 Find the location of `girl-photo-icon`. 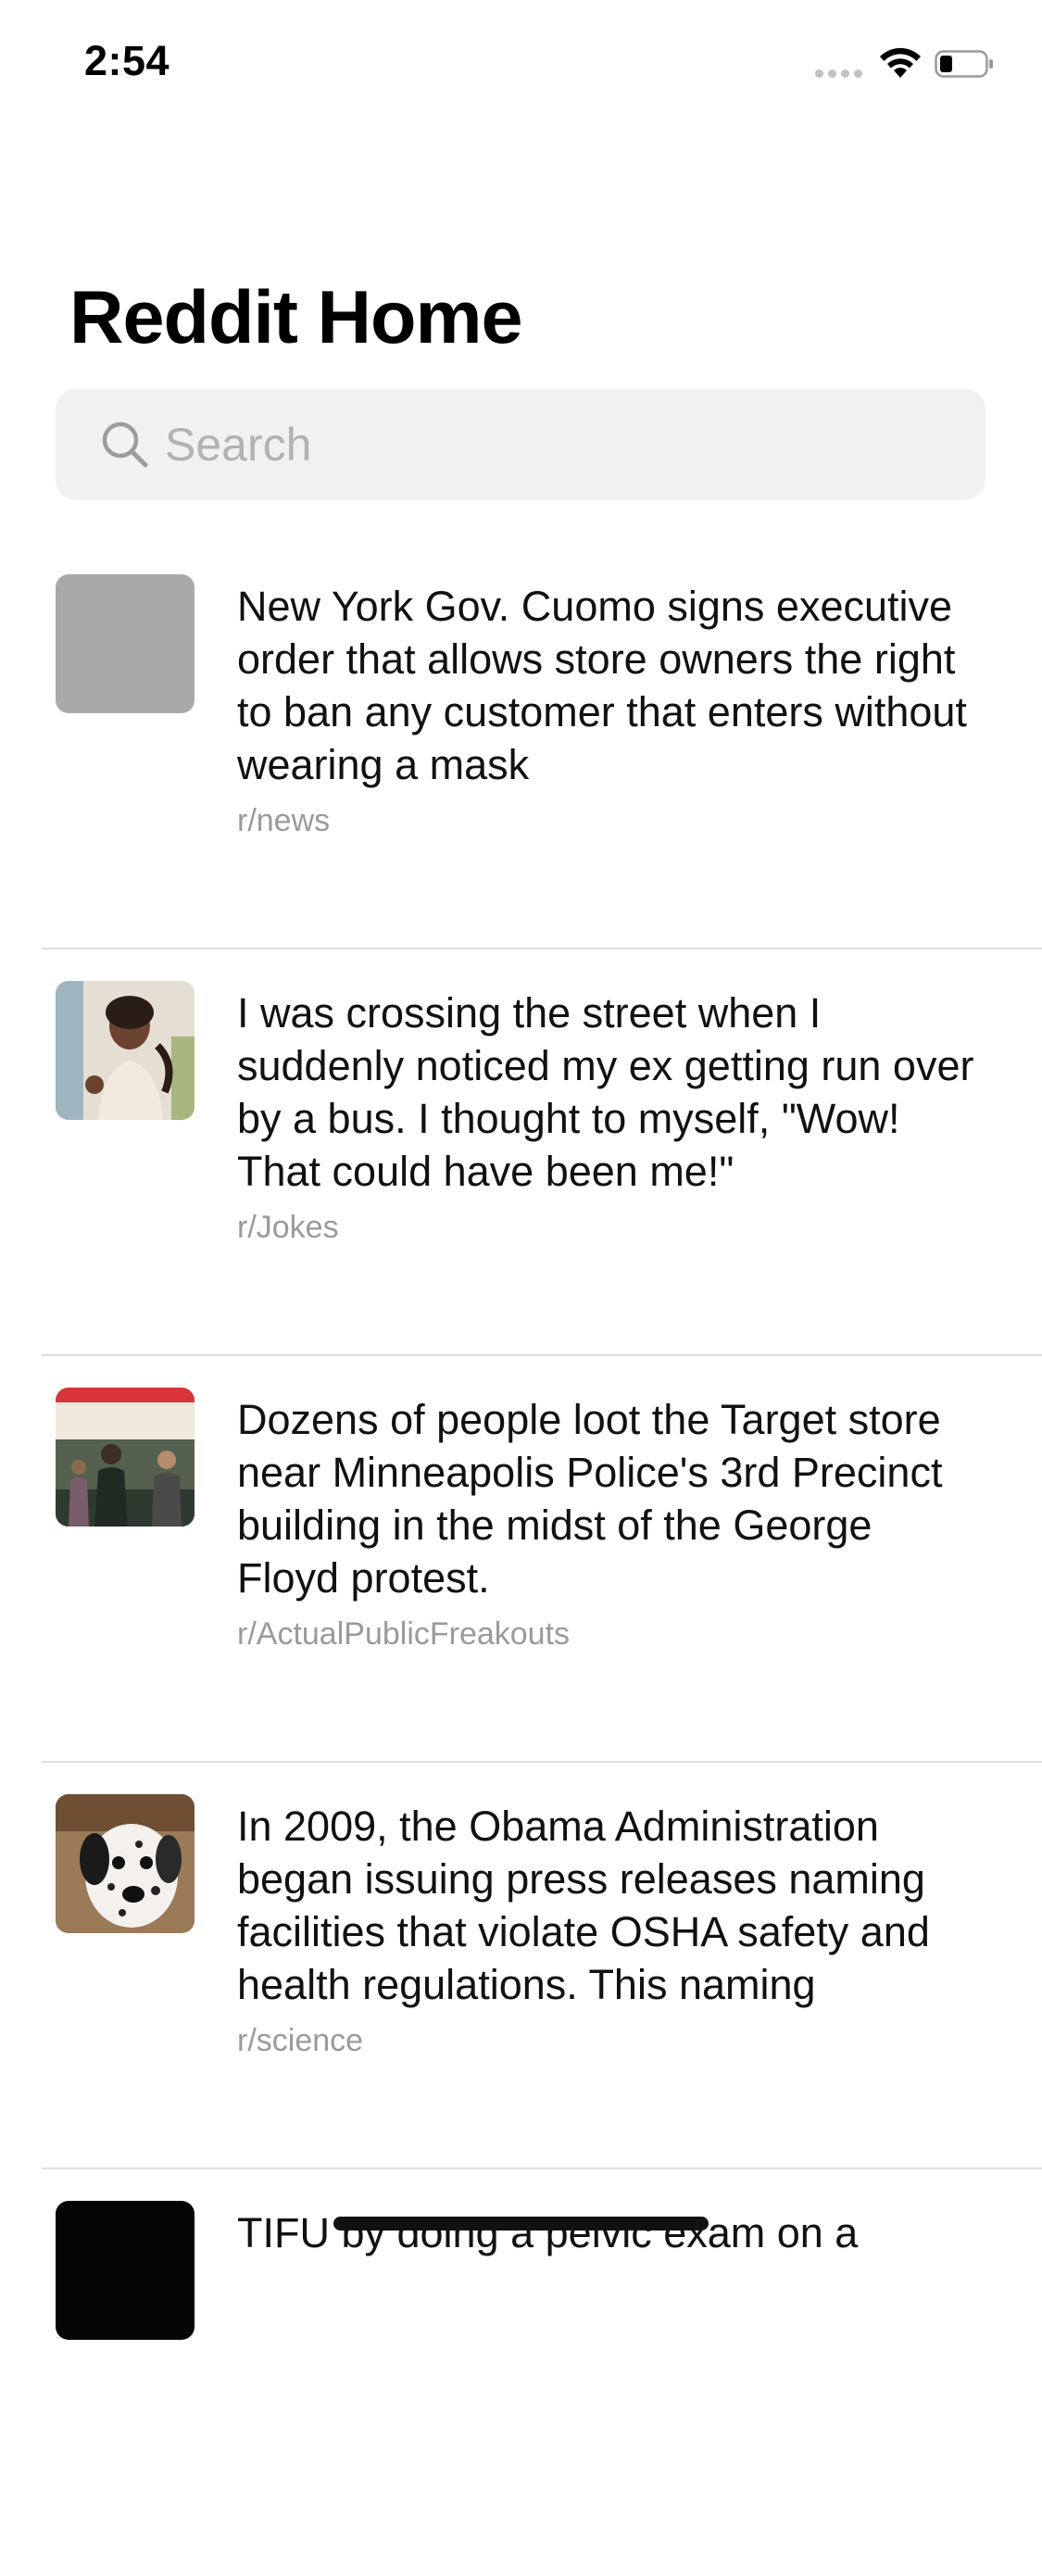

girl-photo-icon is located at coordinates (125, 1050).